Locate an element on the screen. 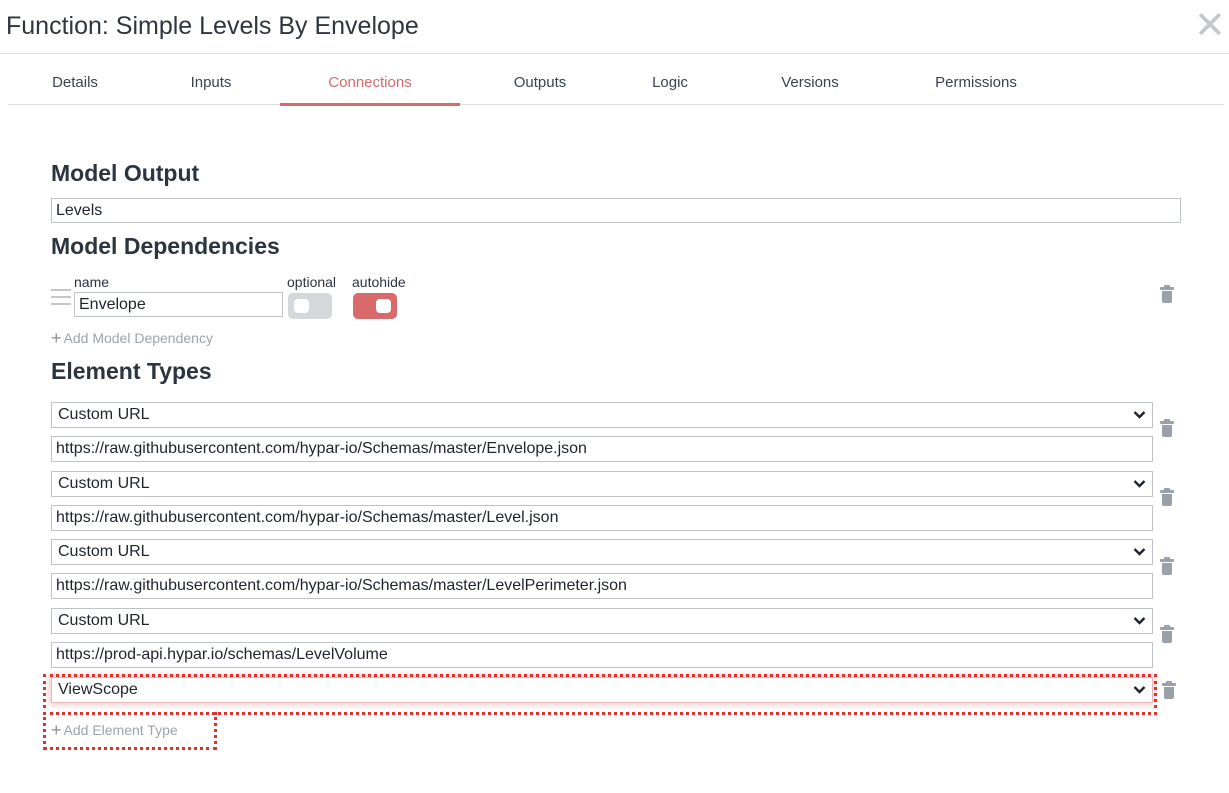  element-types-heading: Element Types is located at coordinates (131, 371).